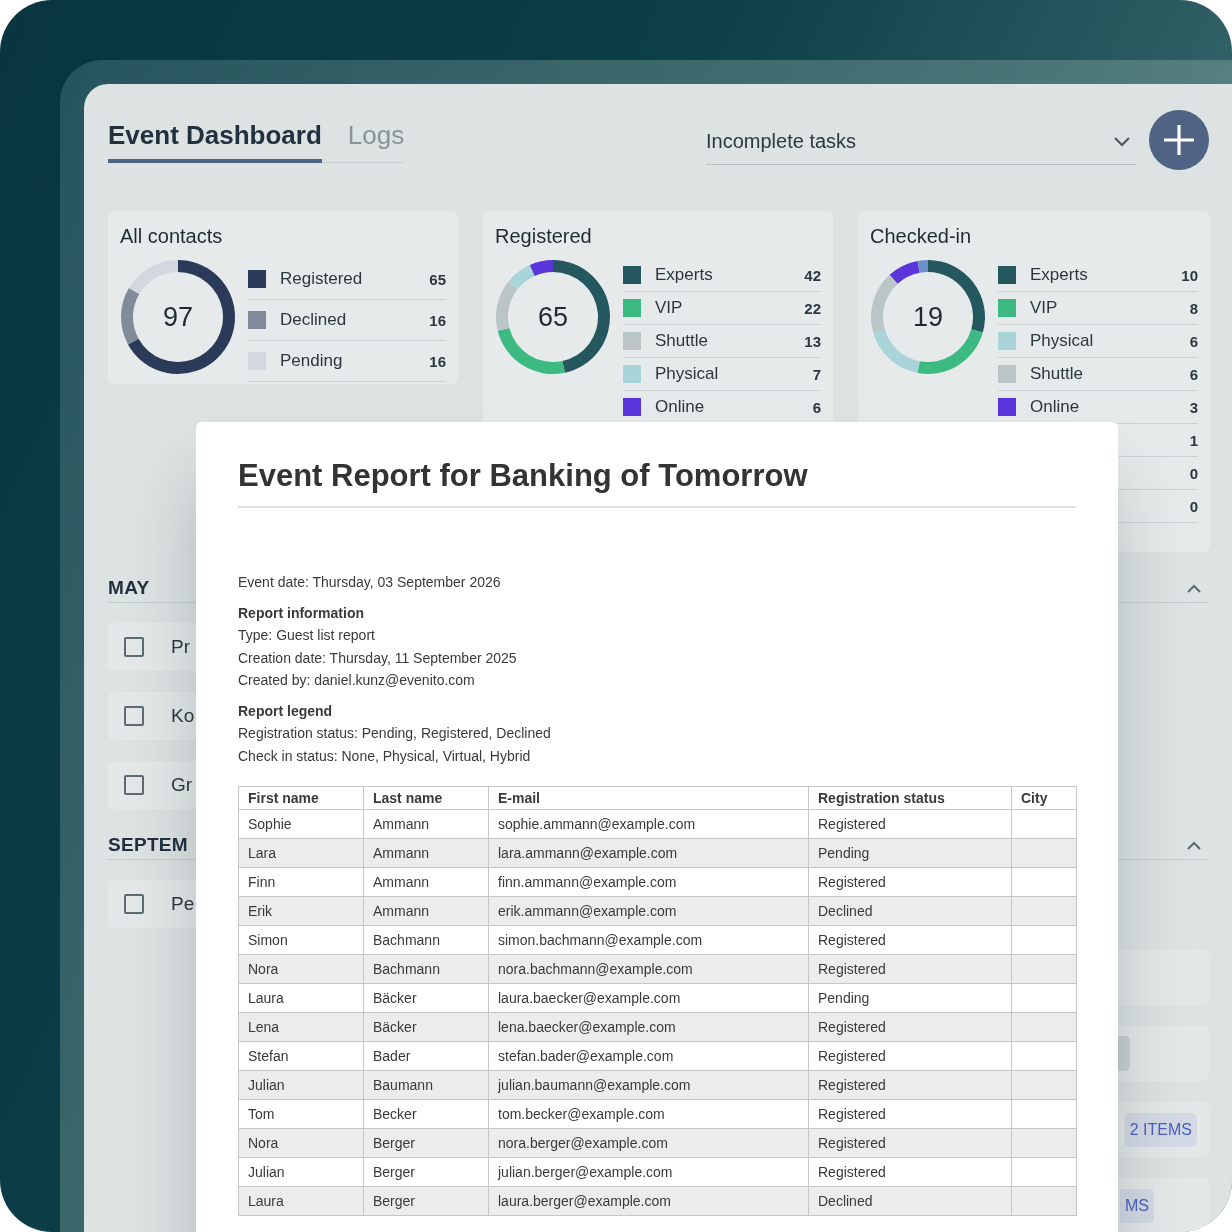 Image resolution: width=1232 pixels, height=1232 pixels. What do you see at coordinates (301, 824) in the screenshot?
I see `table-cell: Sophie` at bounding box center [301, 824].